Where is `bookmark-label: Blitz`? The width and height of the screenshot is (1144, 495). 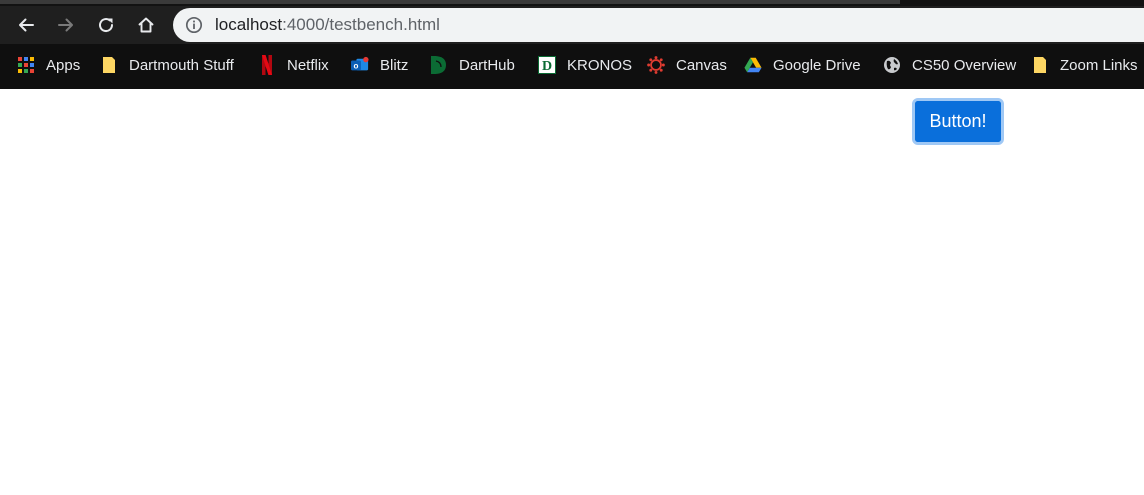
bookmark-label: Blitz is located at coordinates (394, 65).